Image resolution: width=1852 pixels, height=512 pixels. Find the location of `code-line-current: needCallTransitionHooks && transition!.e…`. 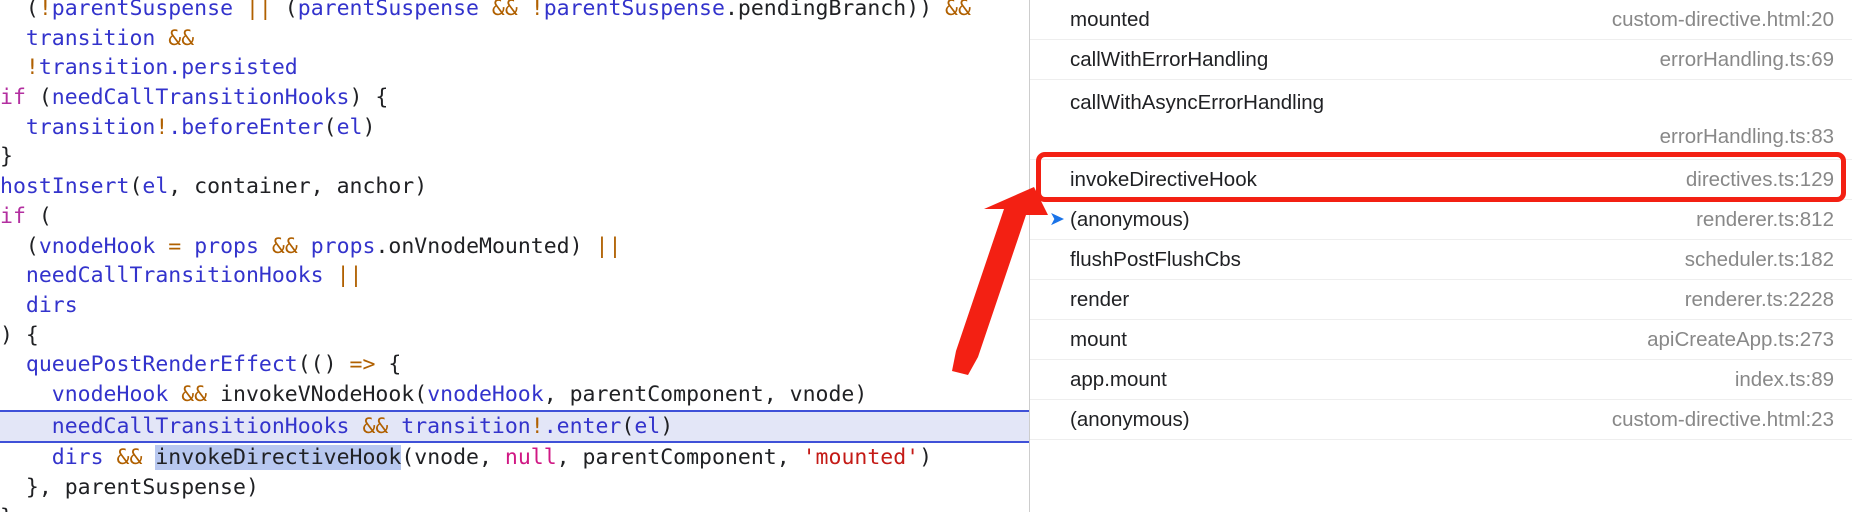

code-line-current: needCallTransitionHooks && transition!.e… is located at coordinates (514, 426).